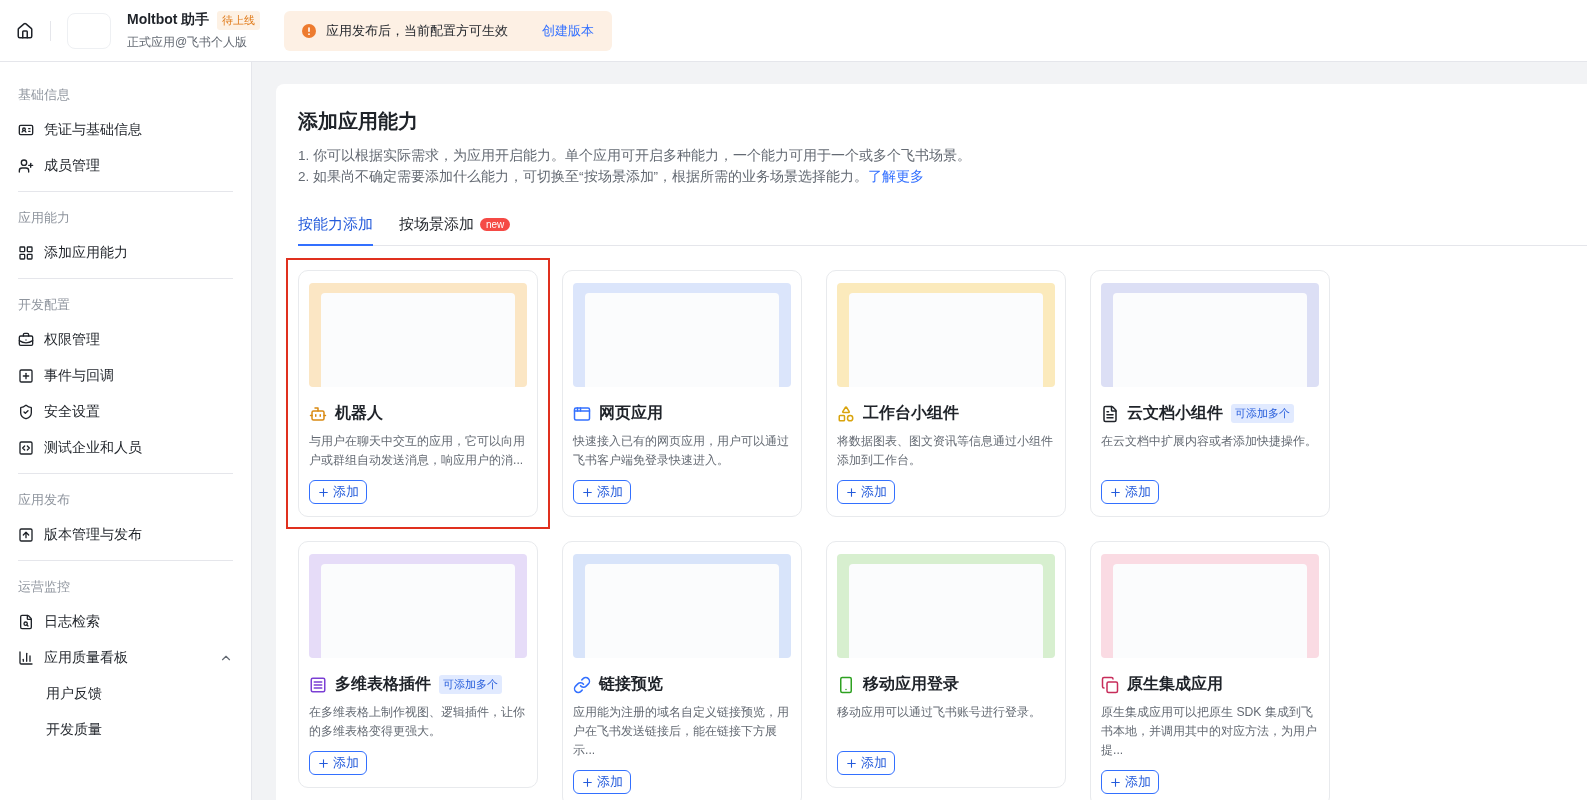 The image size is (1587, 800). I want to click on new-badge: new, so click(495, 224).